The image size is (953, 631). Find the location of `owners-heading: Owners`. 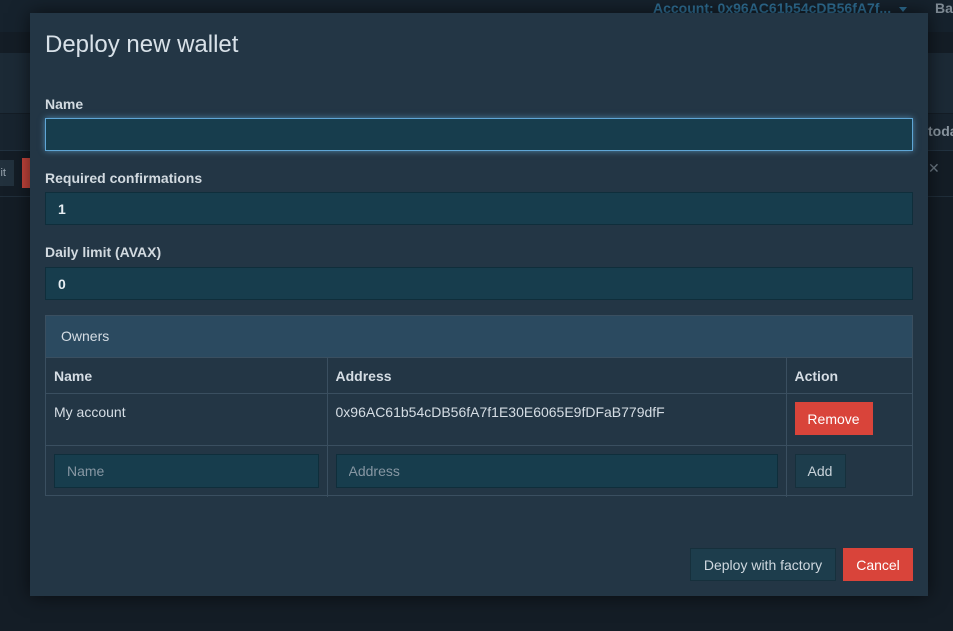

owners-heading: Owners is located at coordinates (479, 337).